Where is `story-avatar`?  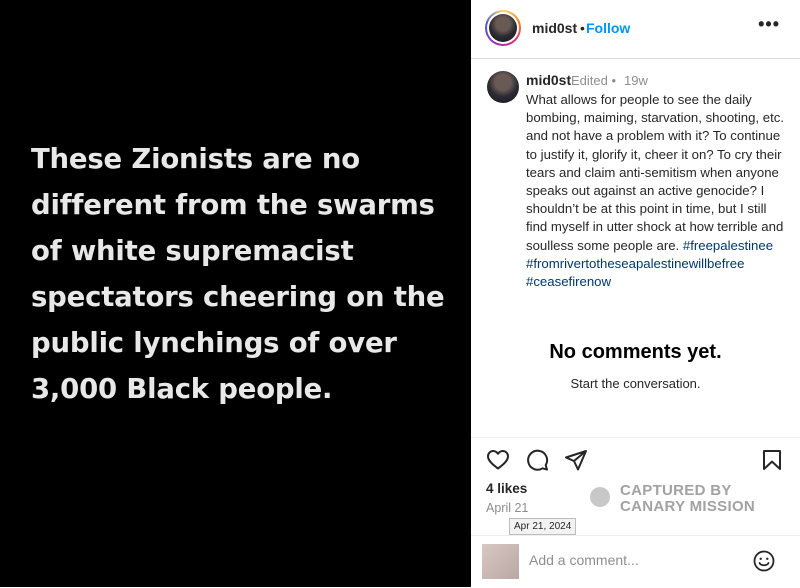 story-avatar is located at coordinates (503, 28).